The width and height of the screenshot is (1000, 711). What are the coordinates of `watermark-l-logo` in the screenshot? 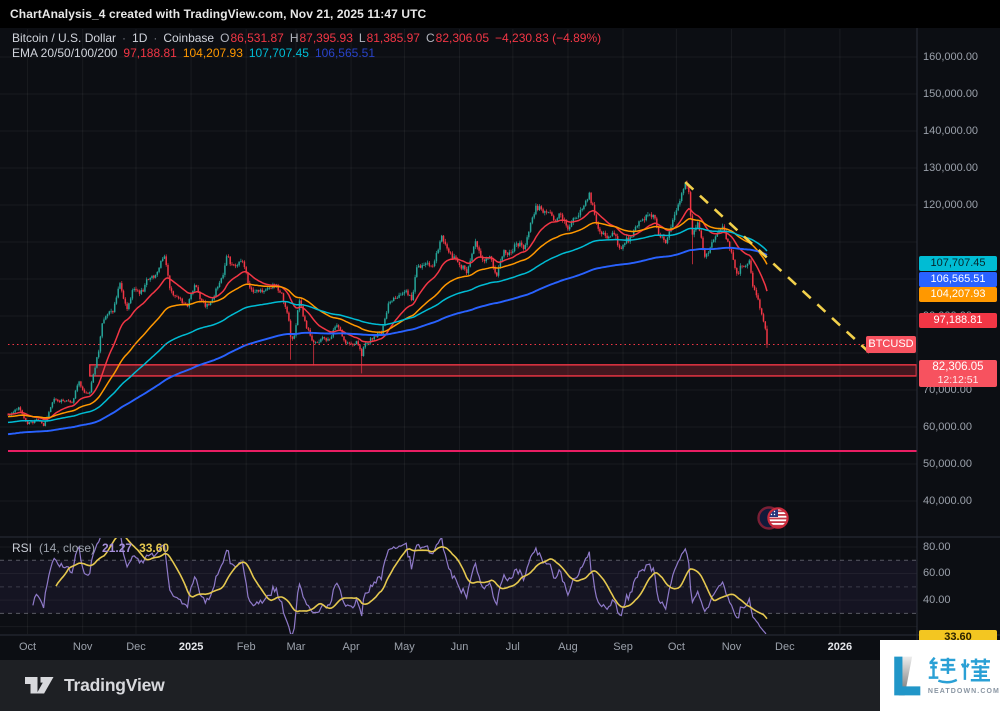 It's located at (907, 675).